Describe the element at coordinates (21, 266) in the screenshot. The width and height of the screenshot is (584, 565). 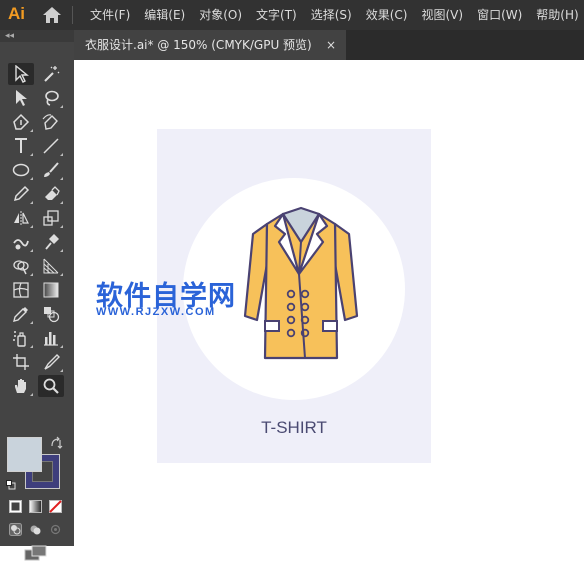
I see `shape-builder-tool-icon` at that location.